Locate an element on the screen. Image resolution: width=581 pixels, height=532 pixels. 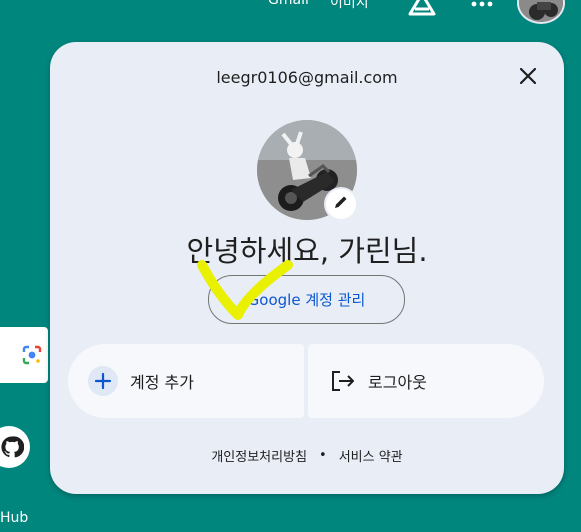
add-account-button: 계정 추가 is located at coordinates (186, 381).